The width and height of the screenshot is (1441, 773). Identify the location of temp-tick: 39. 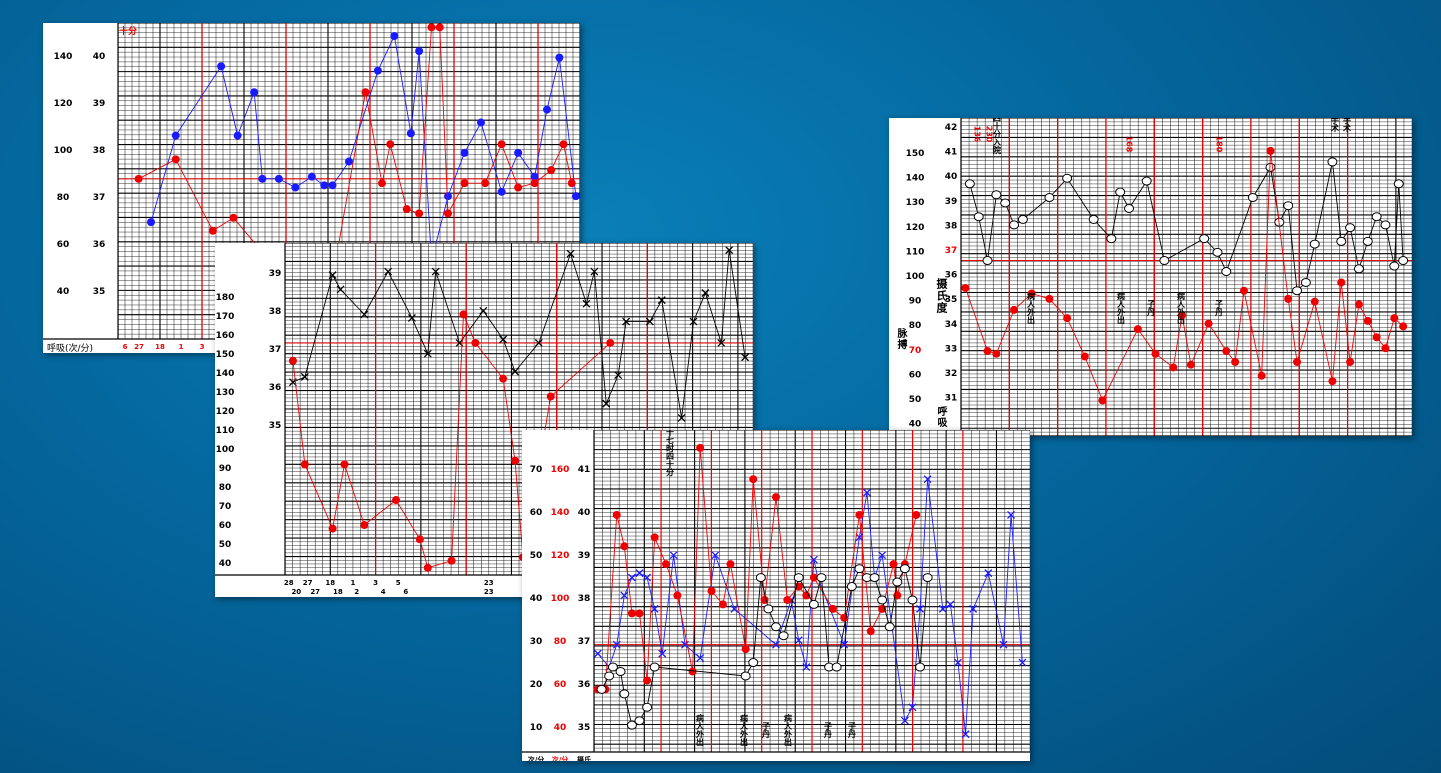
(275, 274).